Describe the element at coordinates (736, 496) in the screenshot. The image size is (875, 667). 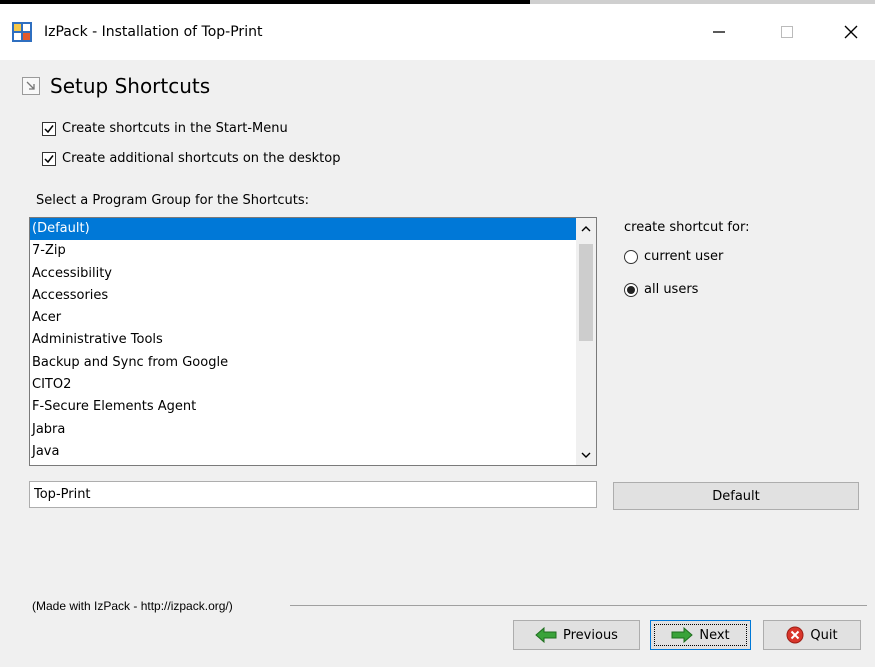
I see `default-button: Default` at that location.